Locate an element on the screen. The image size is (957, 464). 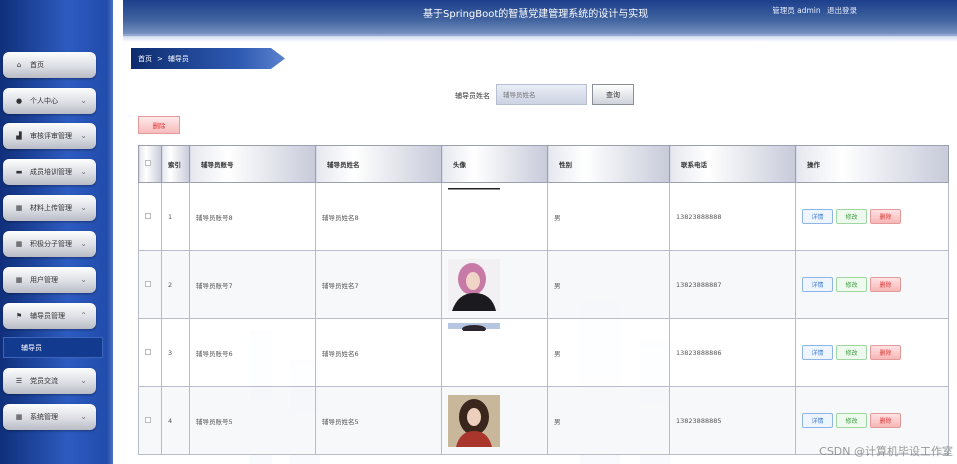
table-row: 3 辅导员账号6 辅导员姓名6 男 13823888886 详情 修改 删除 is located at coordinates (543, 352).